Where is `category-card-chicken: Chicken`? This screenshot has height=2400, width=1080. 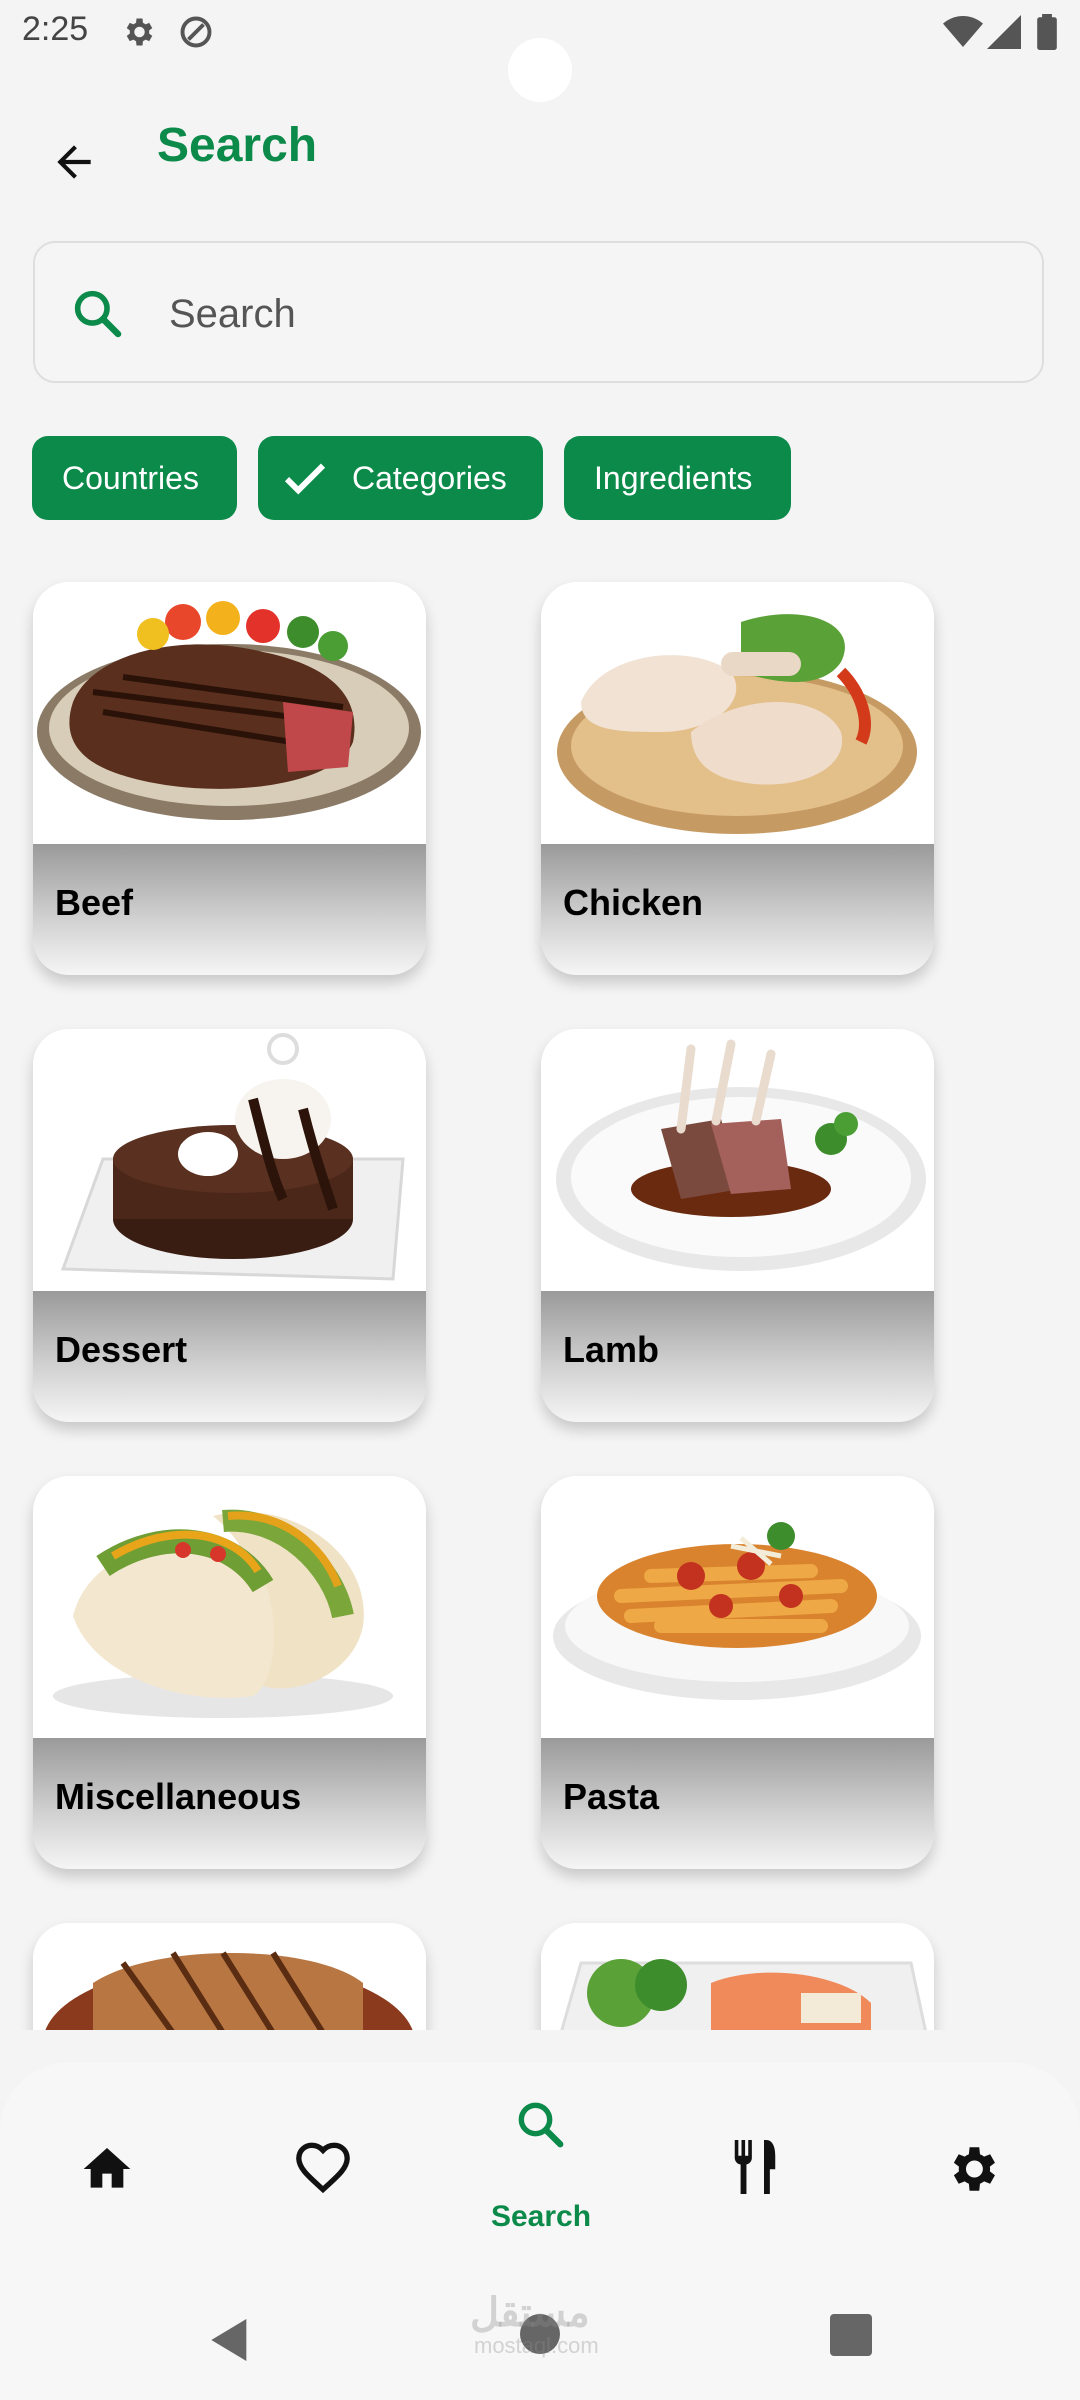
category-card-chicken: Chicken is located at coordinates (737, 778).